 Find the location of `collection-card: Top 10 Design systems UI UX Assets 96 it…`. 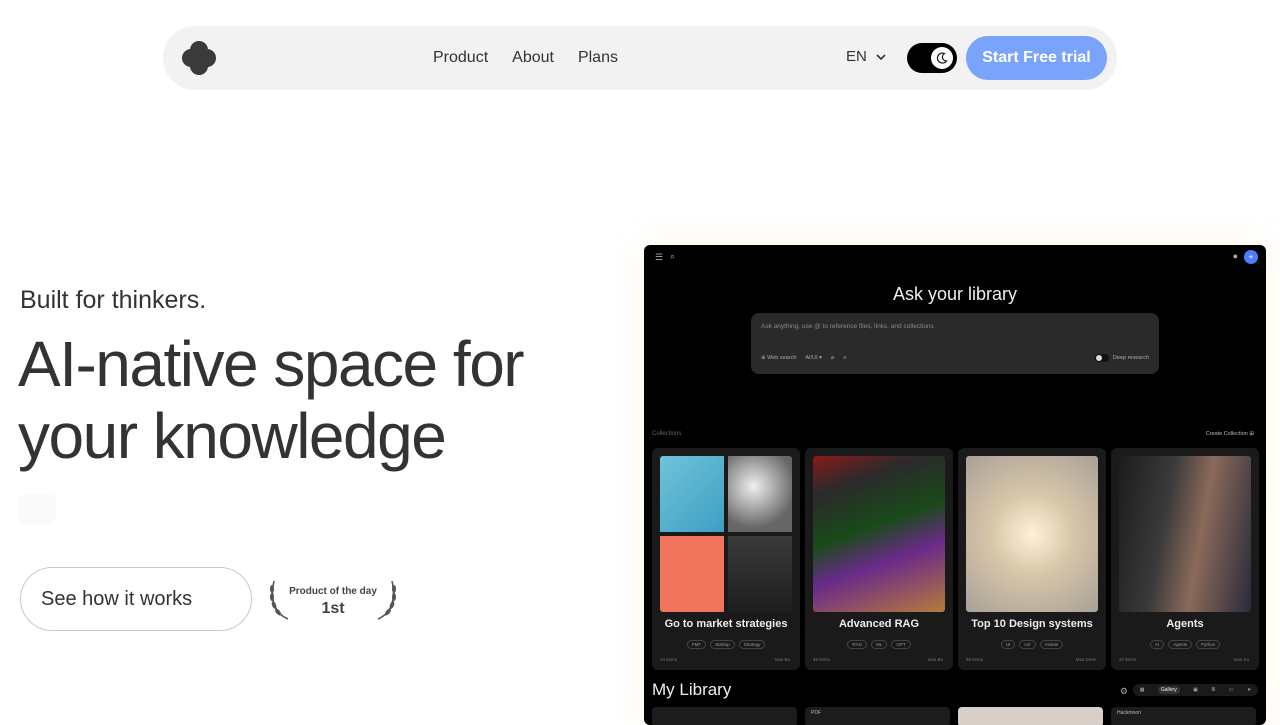

collection-card: Top 10 Design systems UI UX Assets 96 it… is located at coordinates (1032, 559).